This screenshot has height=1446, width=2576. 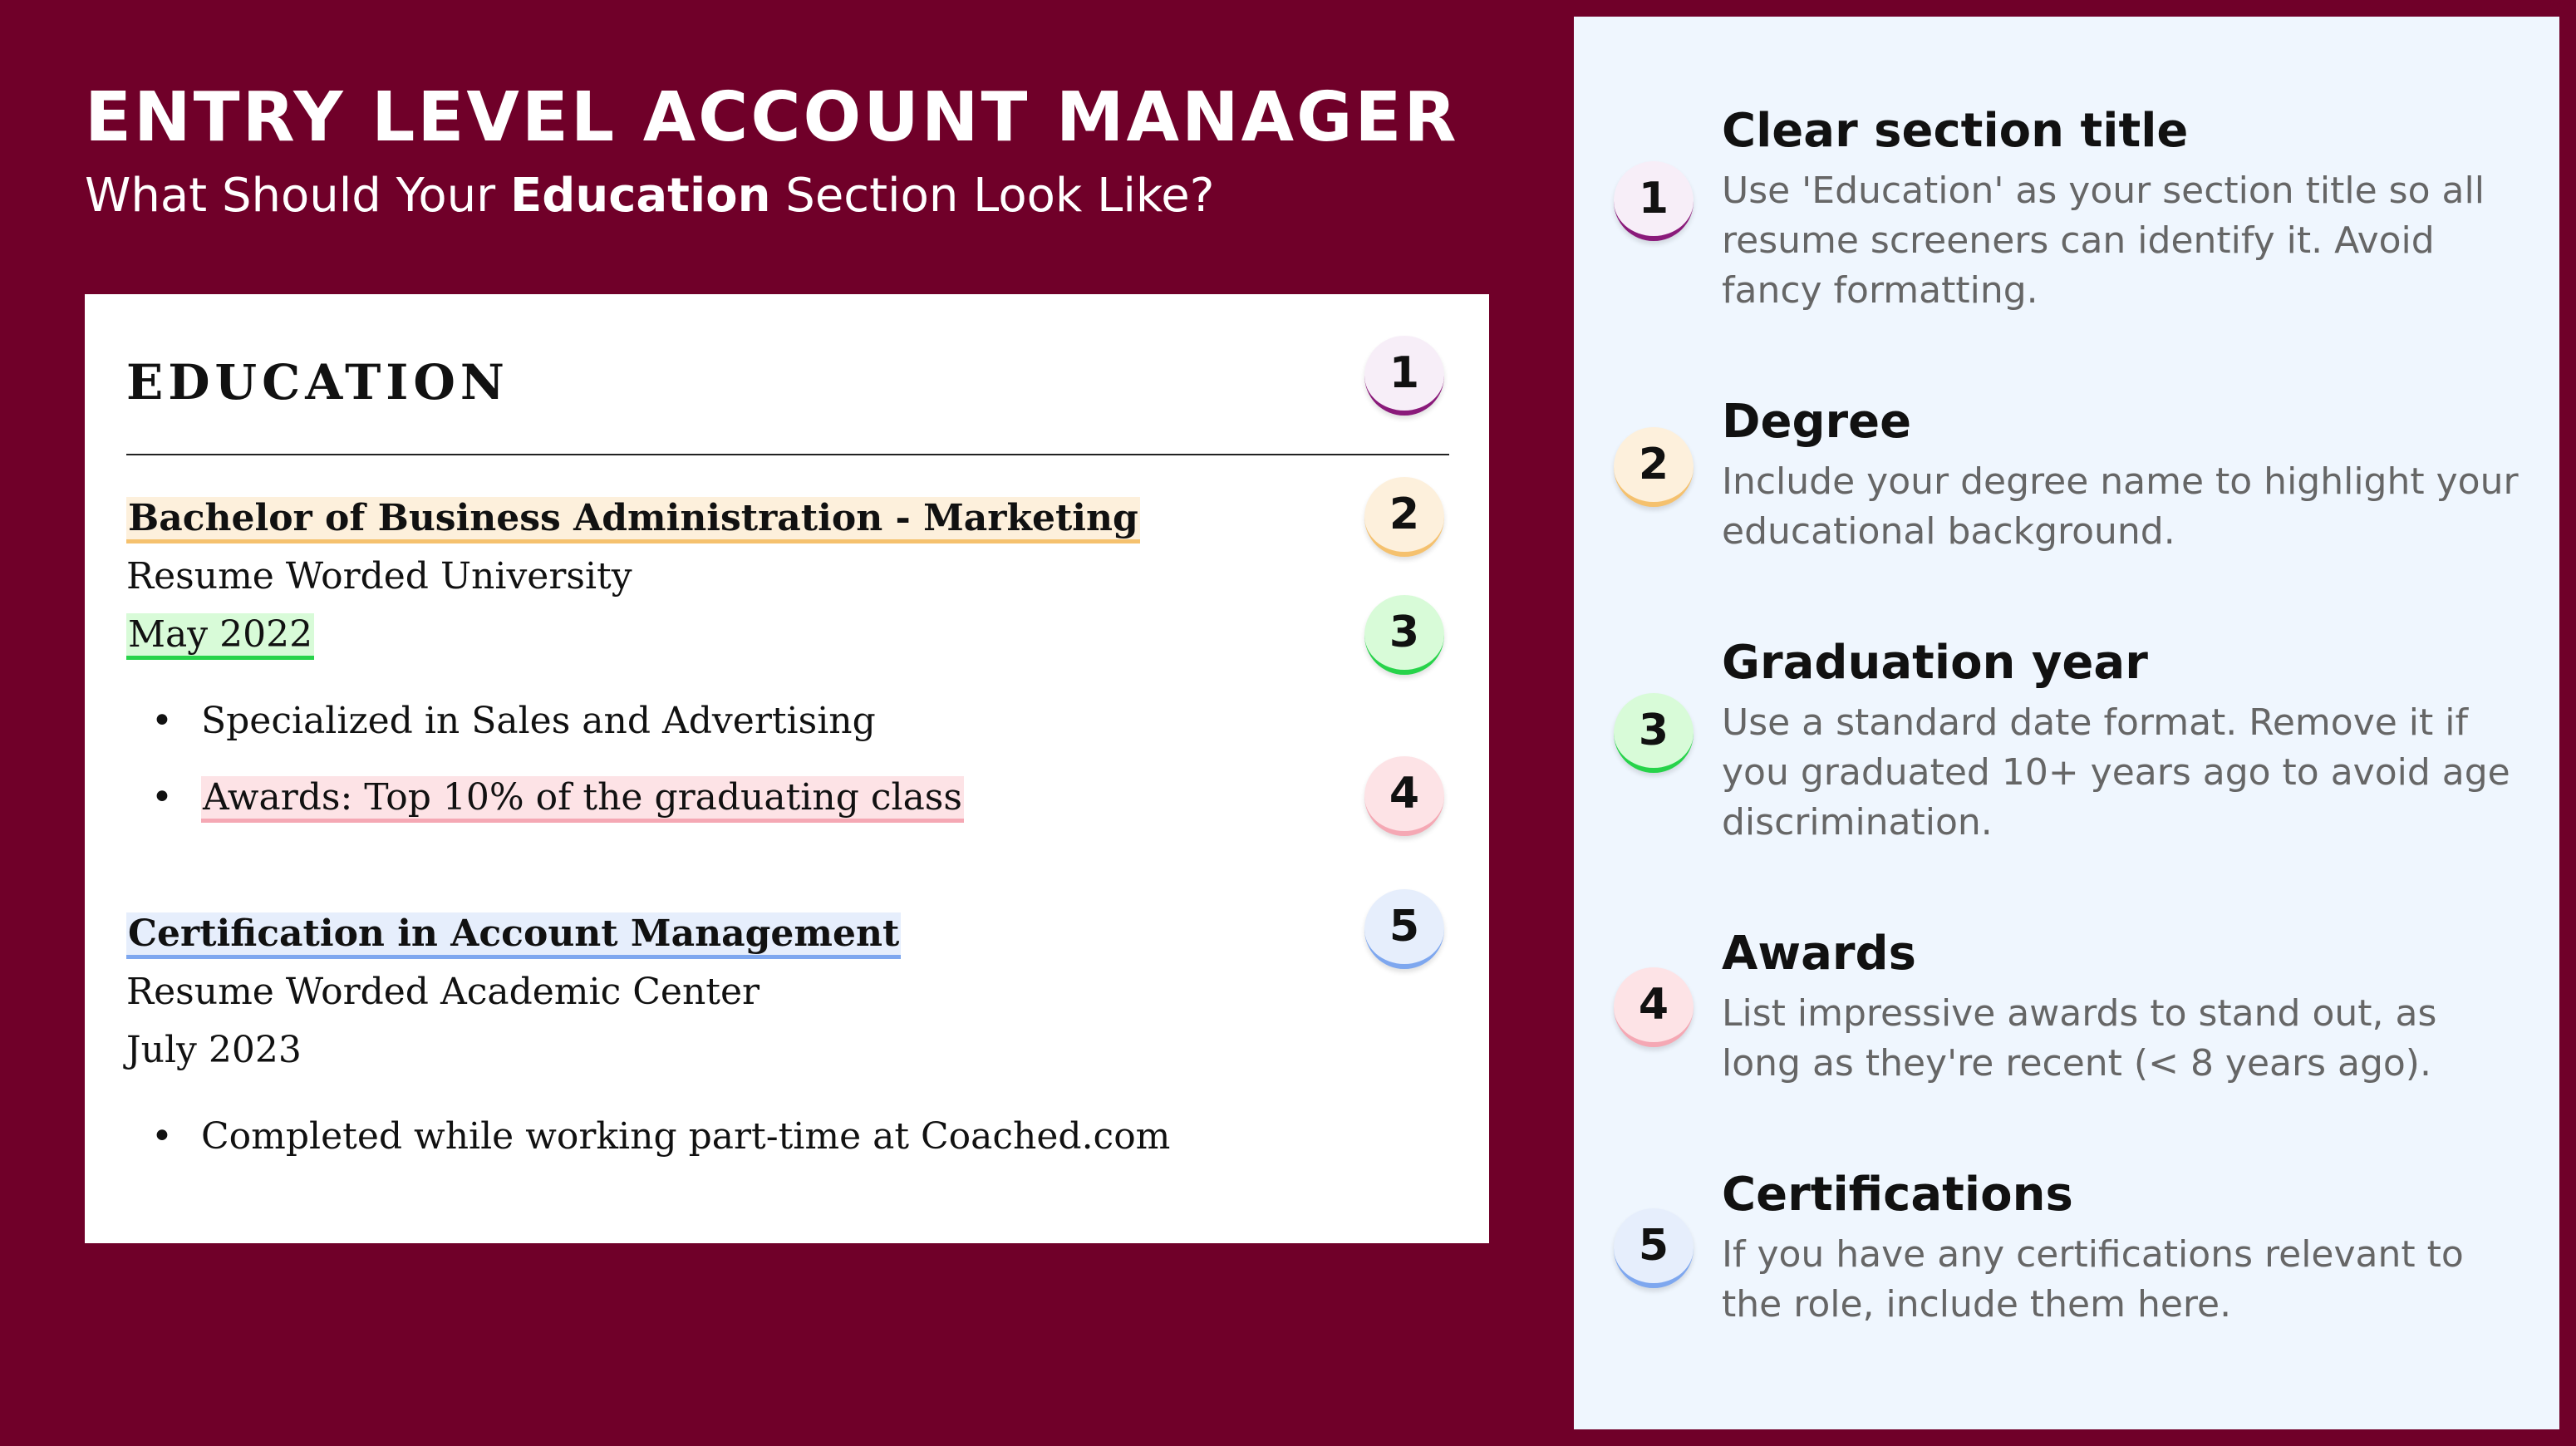 What do you see at coordinates (538, 721) in the screenshot?
I see `bullet-text: Specialized in Sales and Advertising` at bounding box center [538, 721].